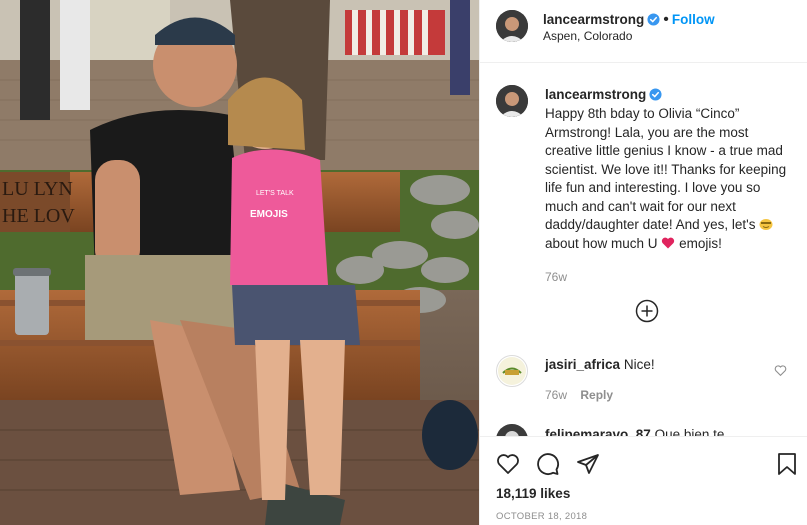 This screenshot has width=807, height=525. What do you see at coordinates (38, 216) in the screenshot?
I see `svg-text: HE LOV` at bounding box center [38, 216].